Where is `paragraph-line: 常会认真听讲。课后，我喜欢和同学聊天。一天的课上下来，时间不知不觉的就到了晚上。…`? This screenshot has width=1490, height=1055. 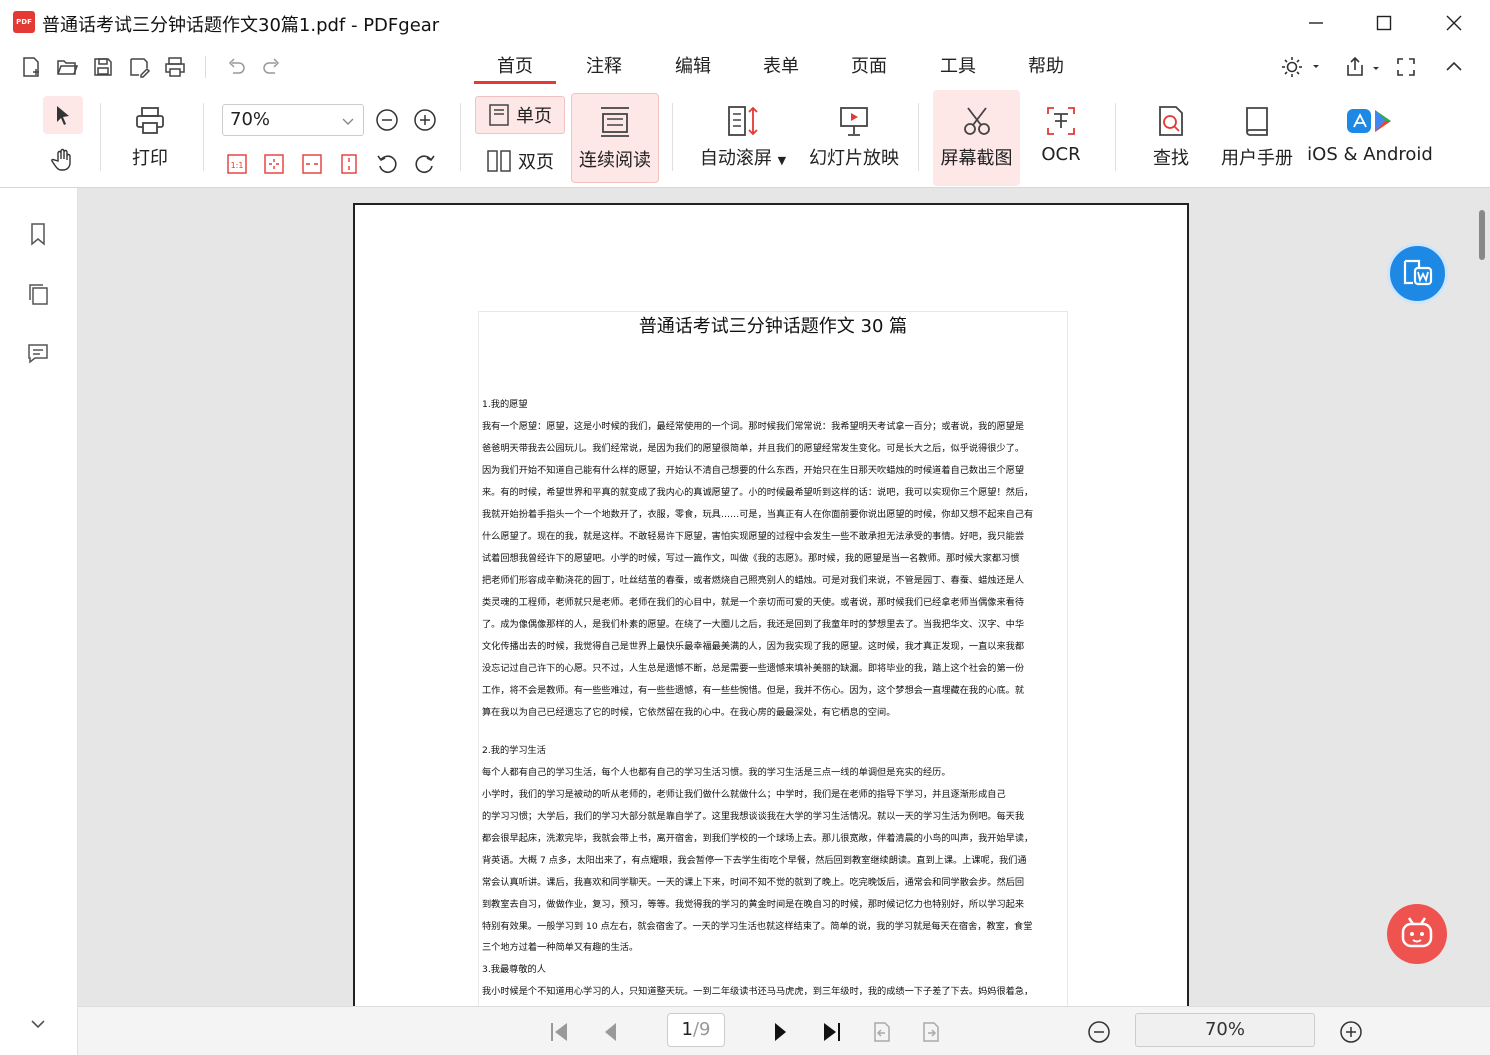 paragraph-line: 常会认真听讲。课后，我喜欢和同学聊天。一天的课上下来，时间不知不觉的就到了晚上。… is located at coordinates (753, 882).